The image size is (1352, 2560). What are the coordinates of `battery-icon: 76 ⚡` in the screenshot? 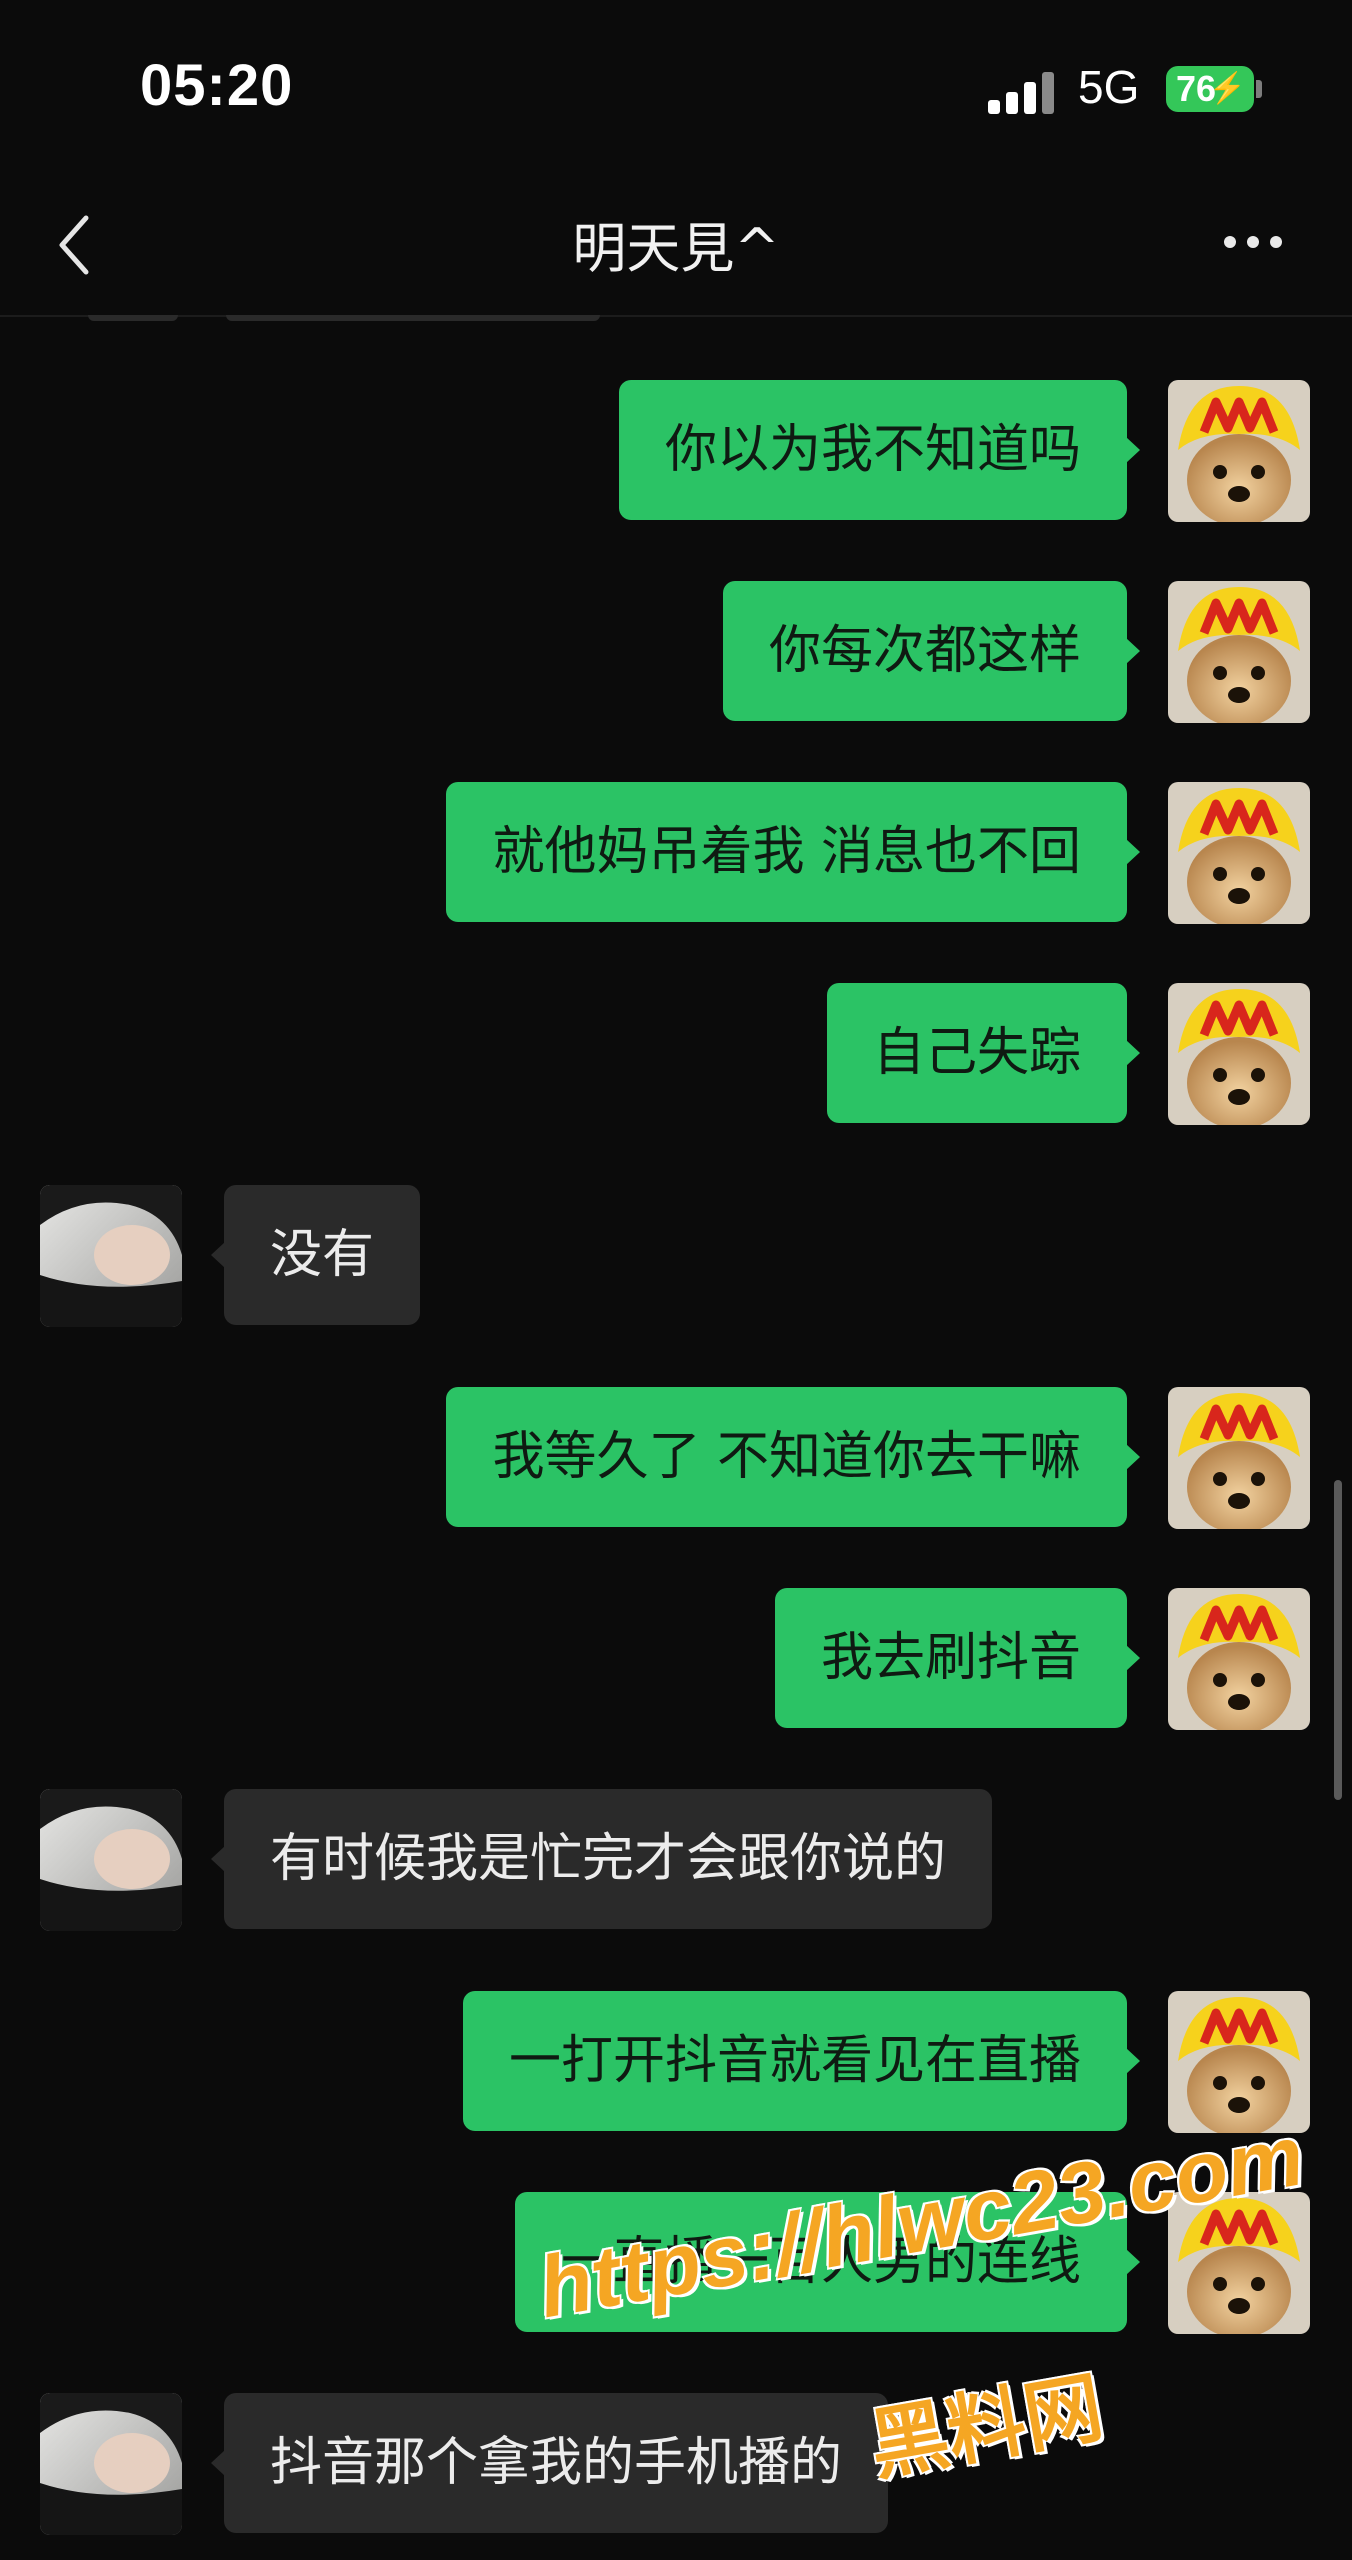 It's located at (1210, 89).